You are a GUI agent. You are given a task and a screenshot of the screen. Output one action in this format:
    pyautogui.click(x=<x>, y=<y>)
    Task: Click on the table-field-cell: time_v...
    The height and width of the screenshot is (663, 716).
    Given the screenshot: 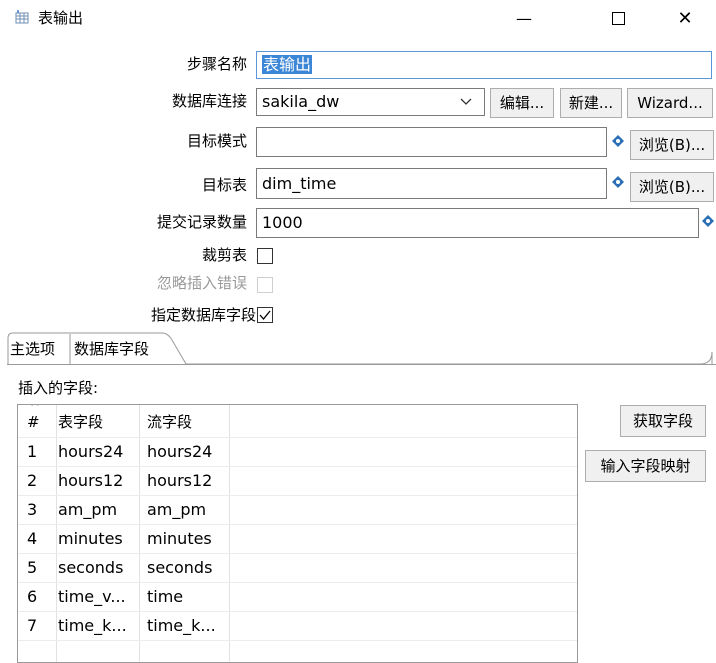 What is the action you would take?
    pyautogui.click(x=98, y=596)
    